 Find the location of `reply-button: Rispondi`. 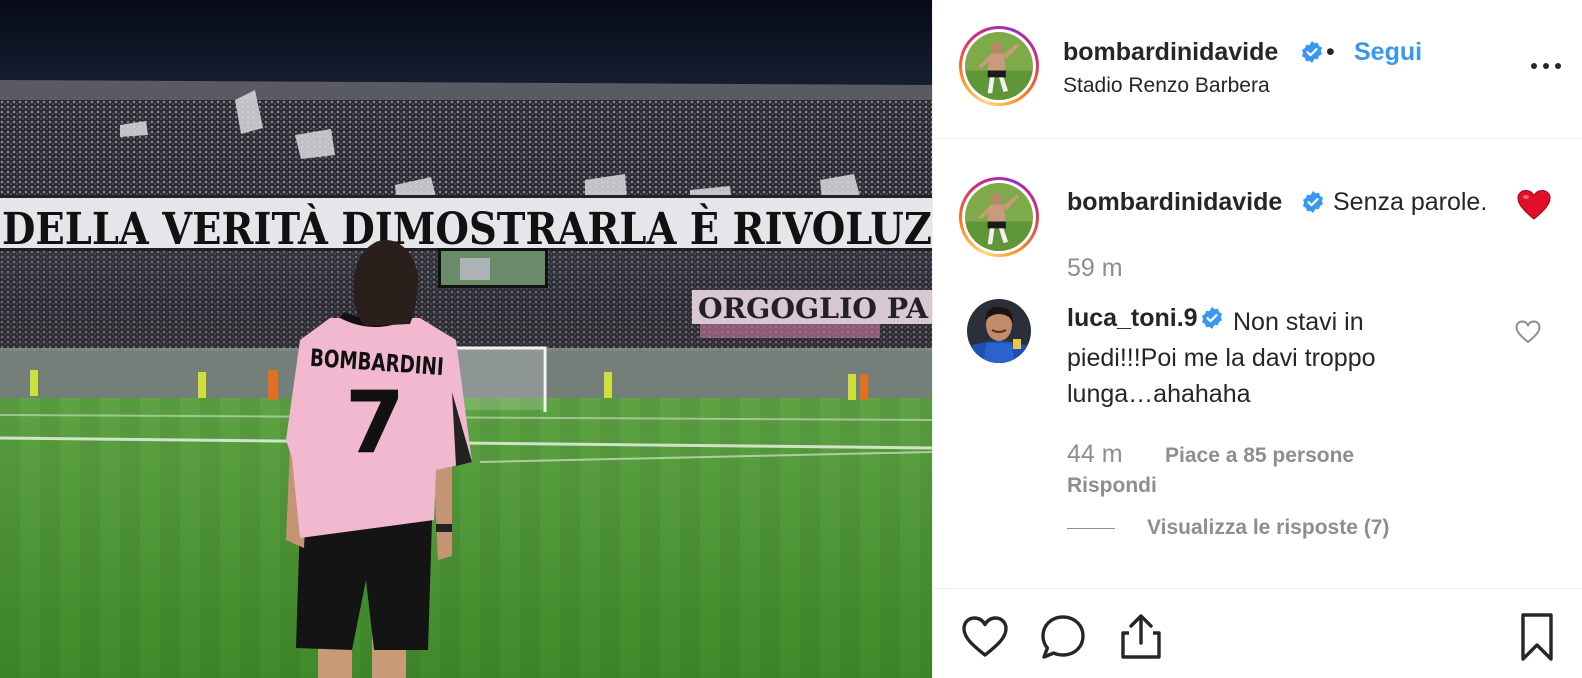

reply-button: Rispondi is located at coordinates (1112, 486).